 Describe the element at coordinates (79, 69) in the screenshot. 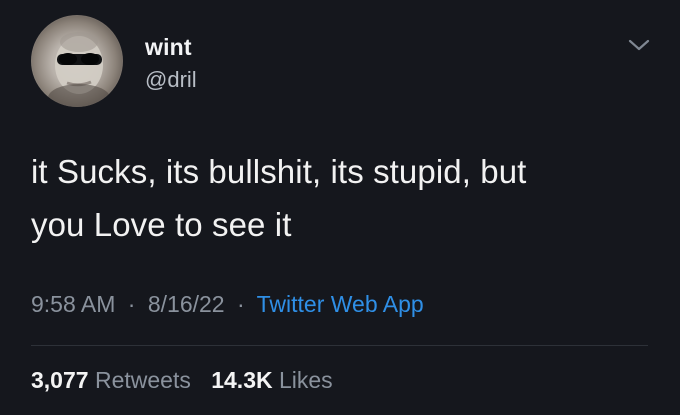

I see `avatar-portrait-icon` at that location.